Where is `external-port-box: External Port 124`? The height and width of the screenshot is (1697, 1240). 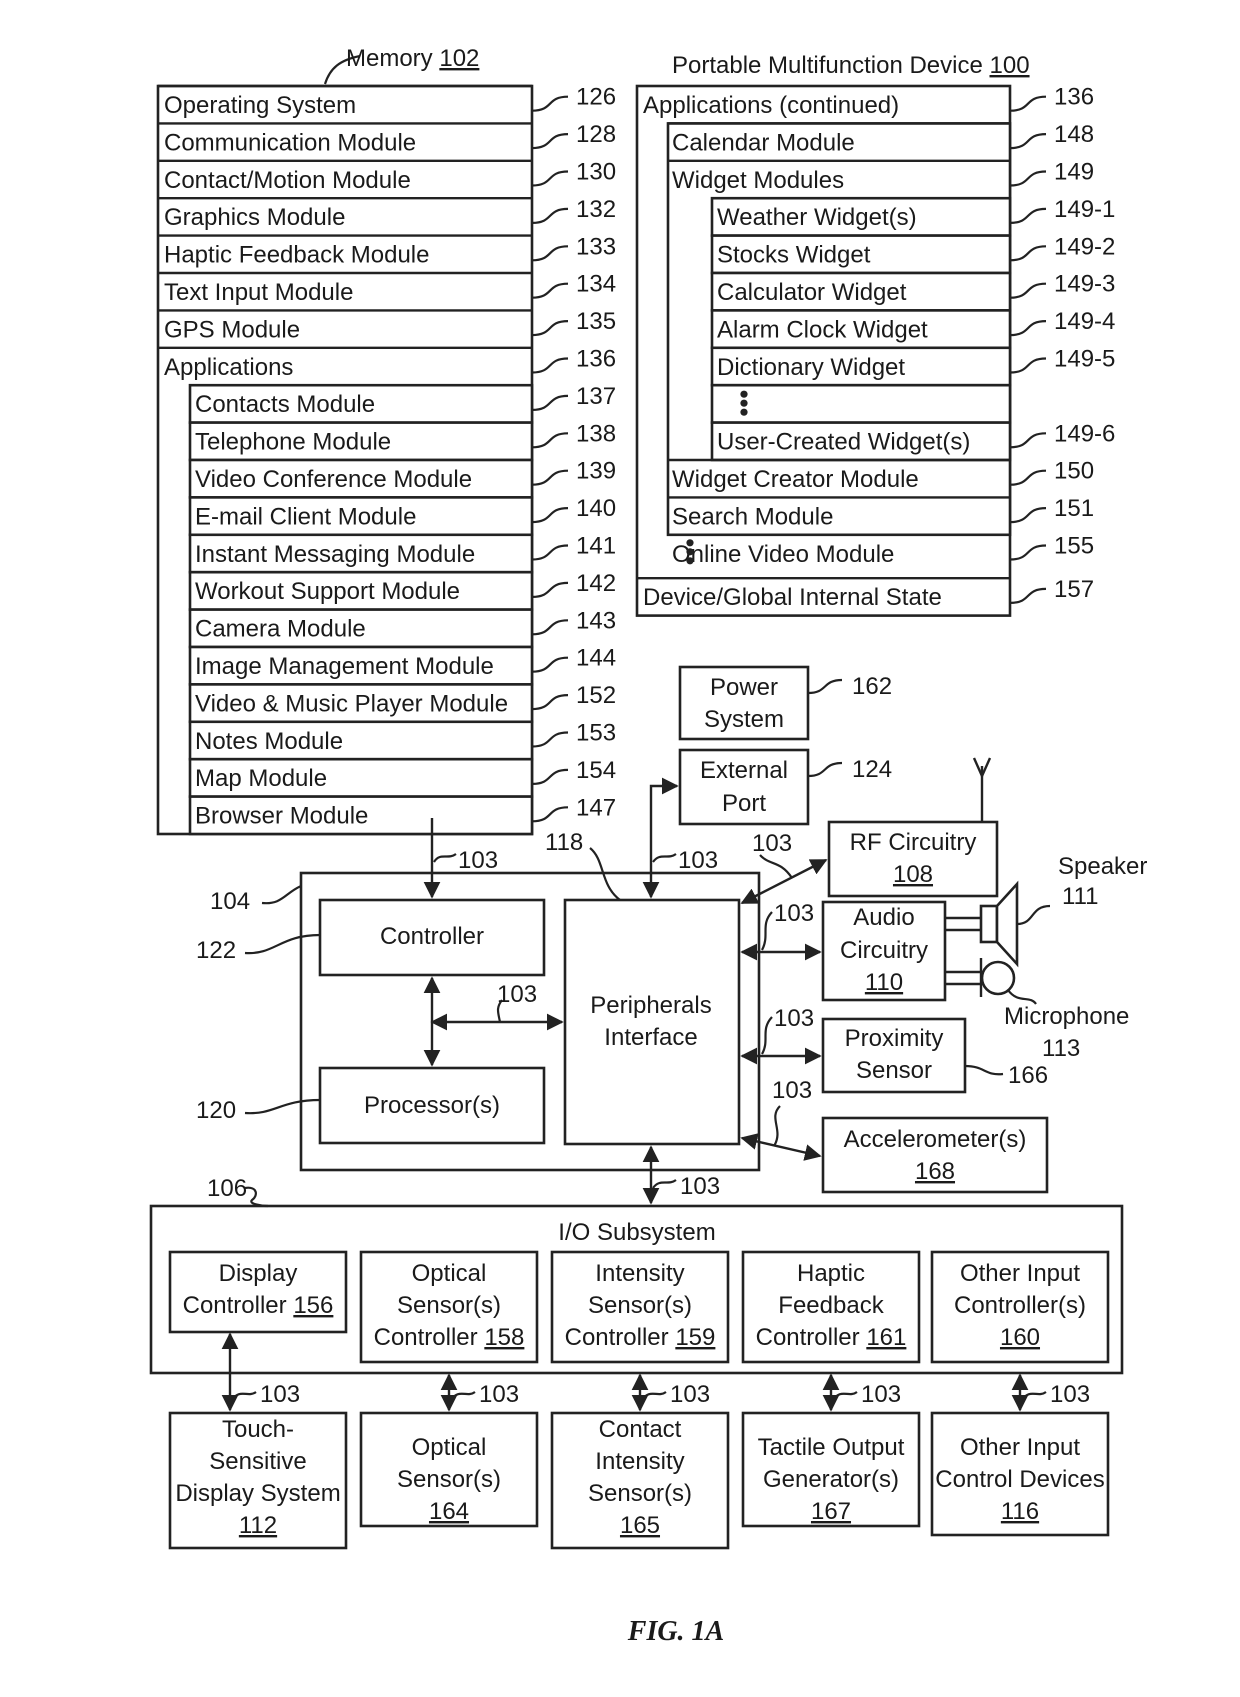 external-port-box: External Port 124 is located at coordinates (785, 787).